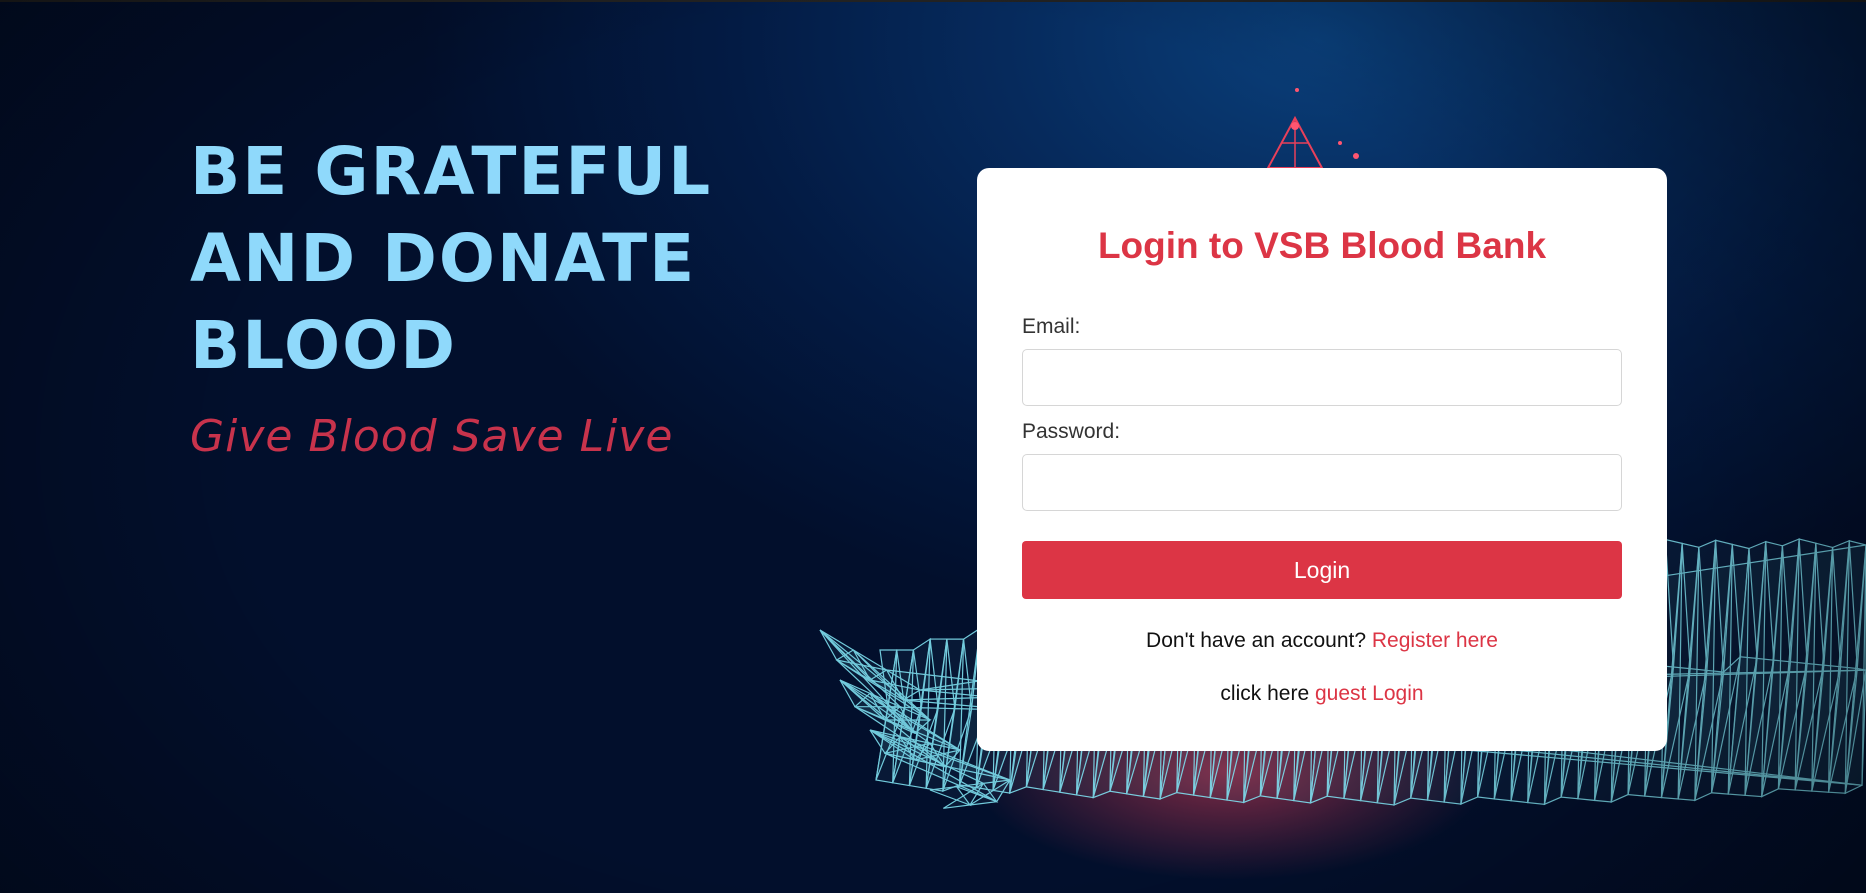  I want to click on register-prompt: Don't have an account?, so click(1256, 640).